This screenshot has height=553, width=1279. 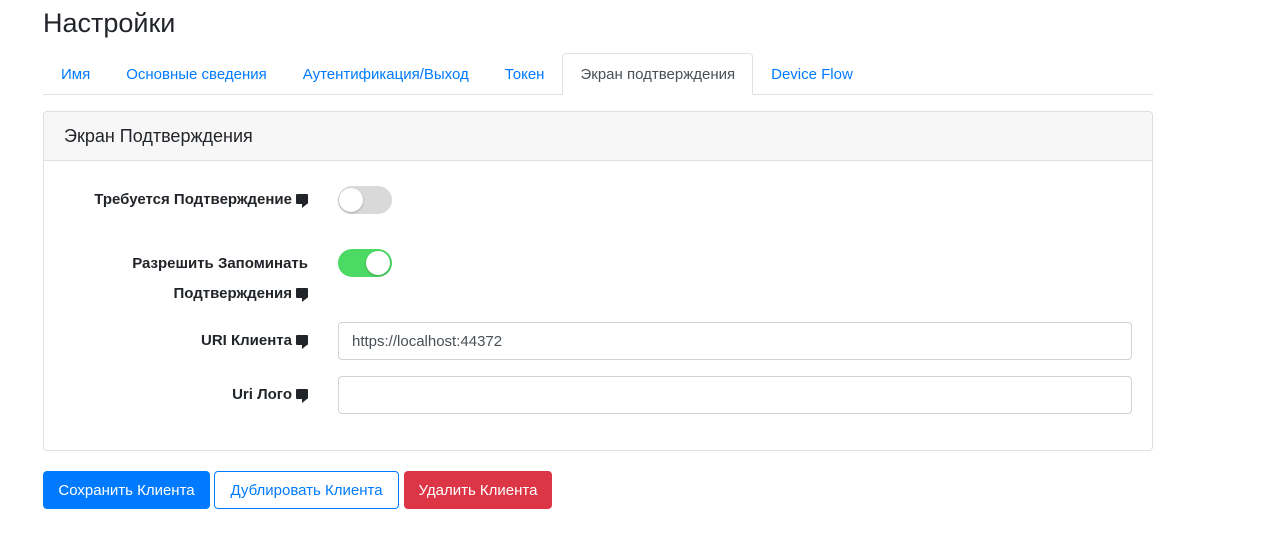 I want to click on tab-token: Токен, so click(x=525, y=74).